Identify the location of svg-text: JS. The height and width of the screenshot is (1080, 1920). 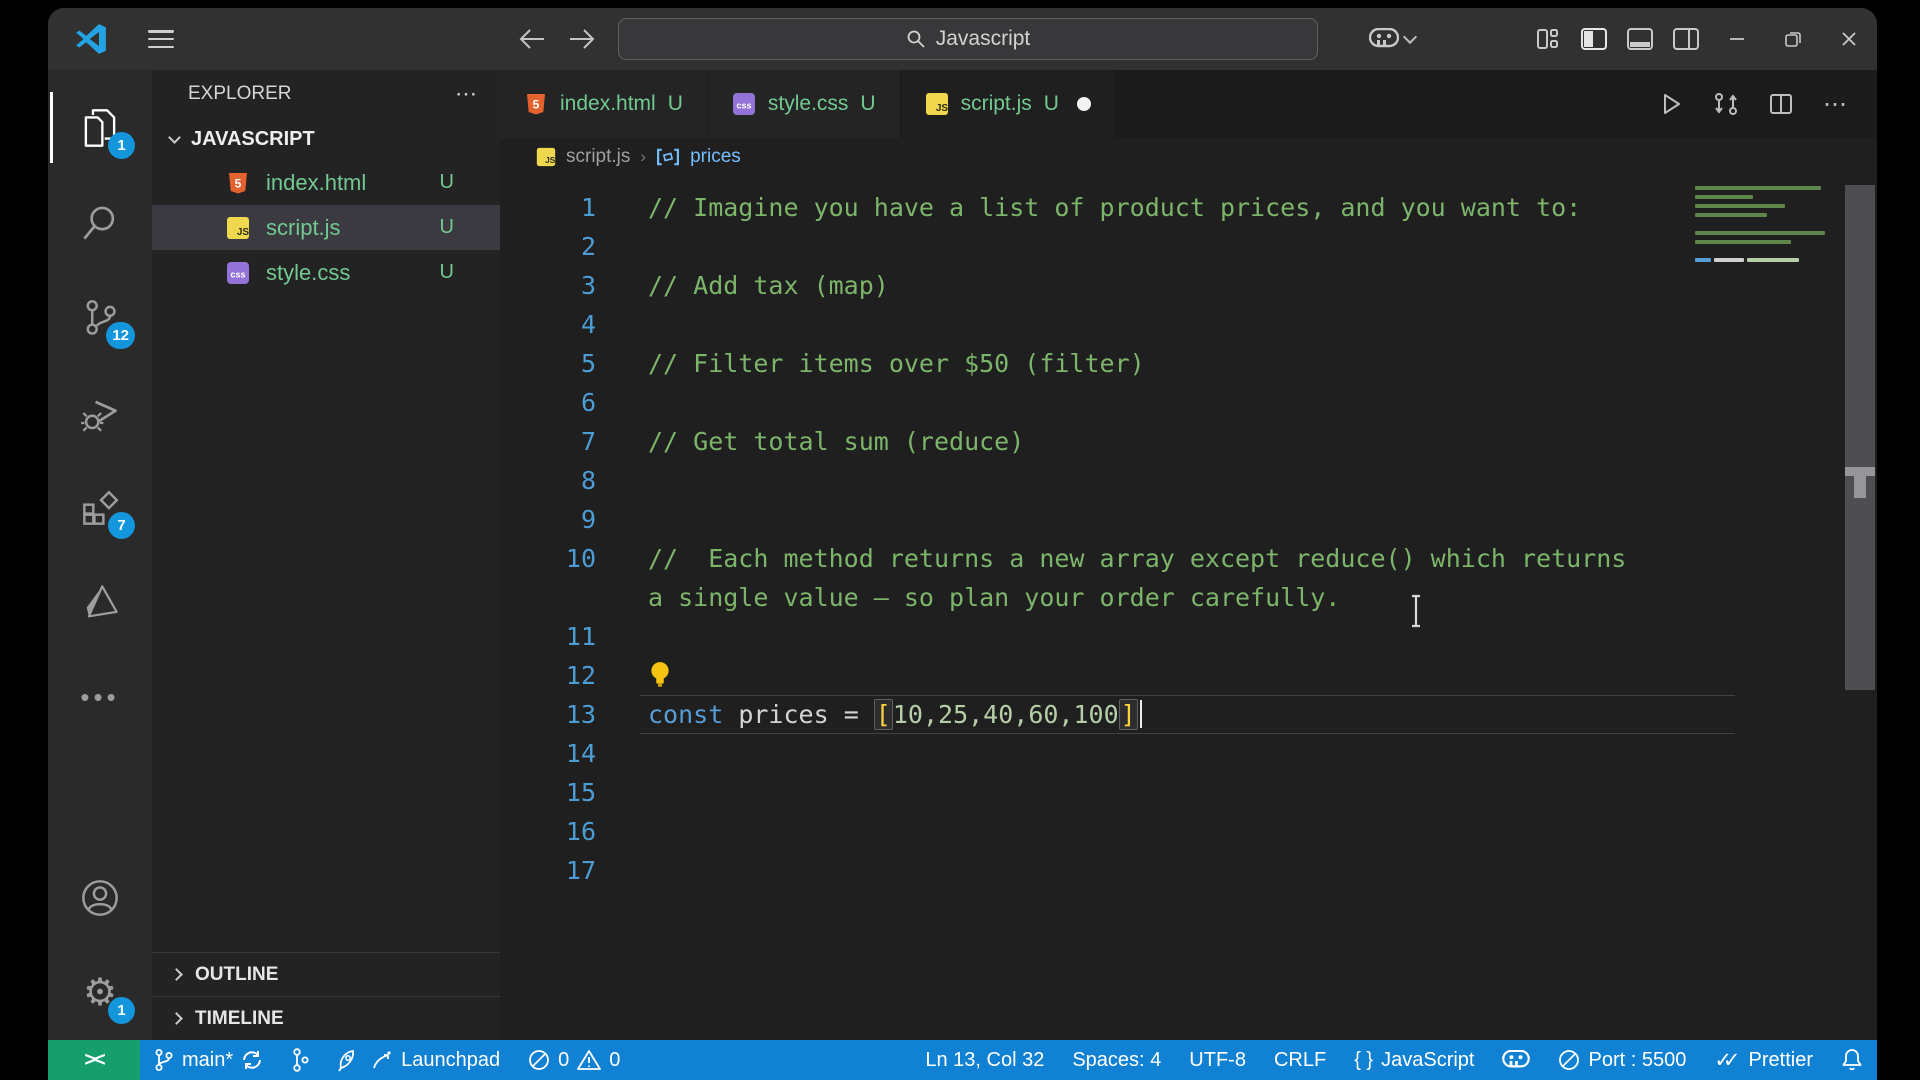
(243, 232).